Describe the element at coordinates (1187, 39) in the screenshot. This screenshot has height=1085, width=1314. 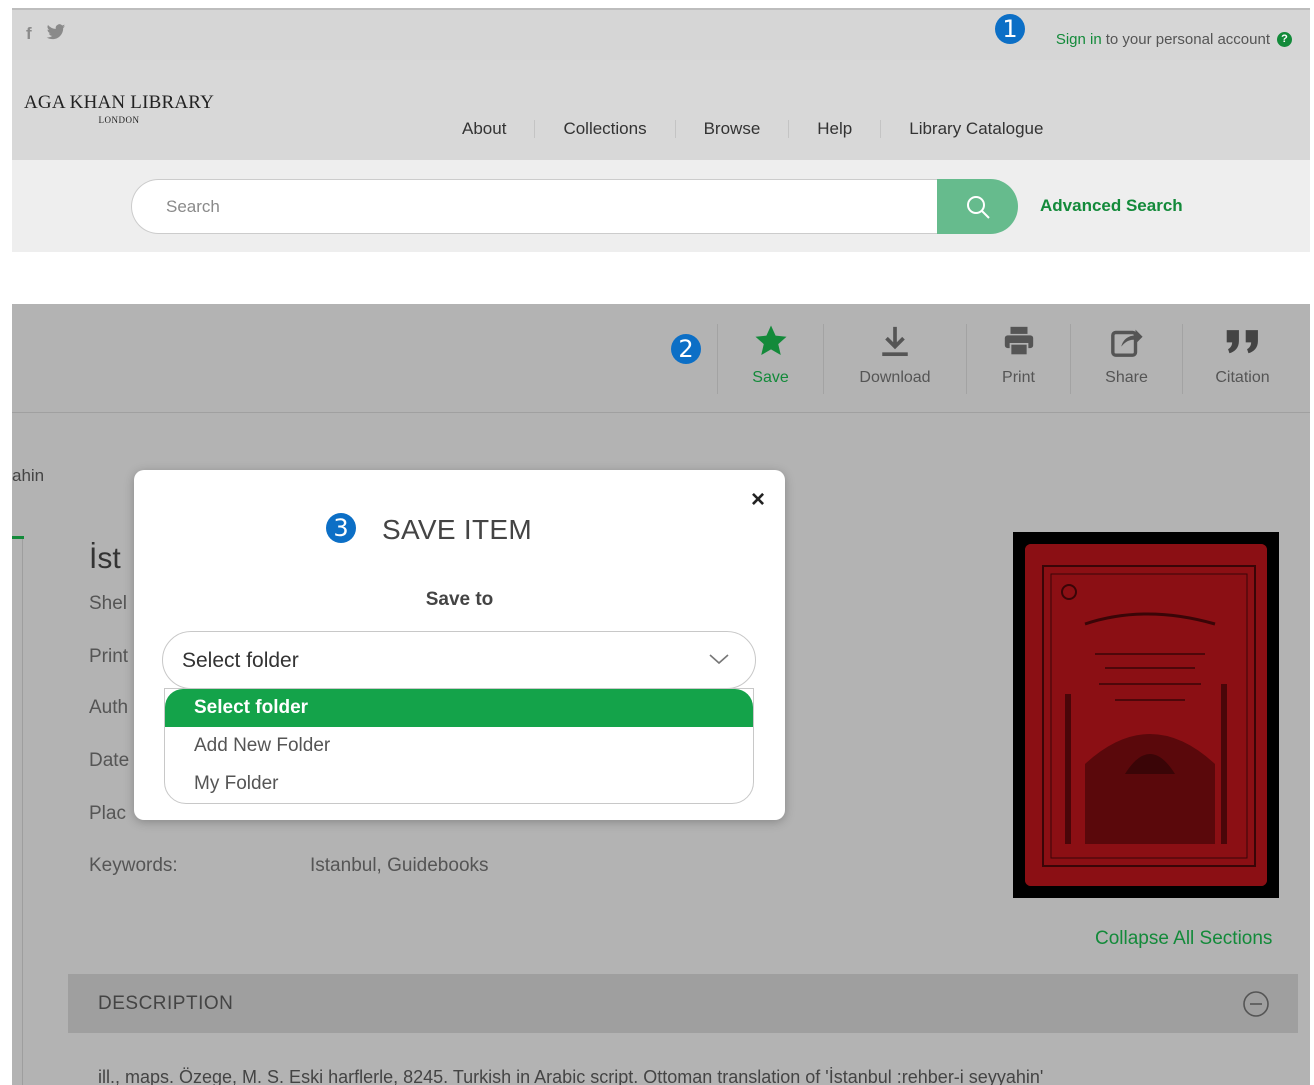
I see `signin-text: to your personal account` at that location.